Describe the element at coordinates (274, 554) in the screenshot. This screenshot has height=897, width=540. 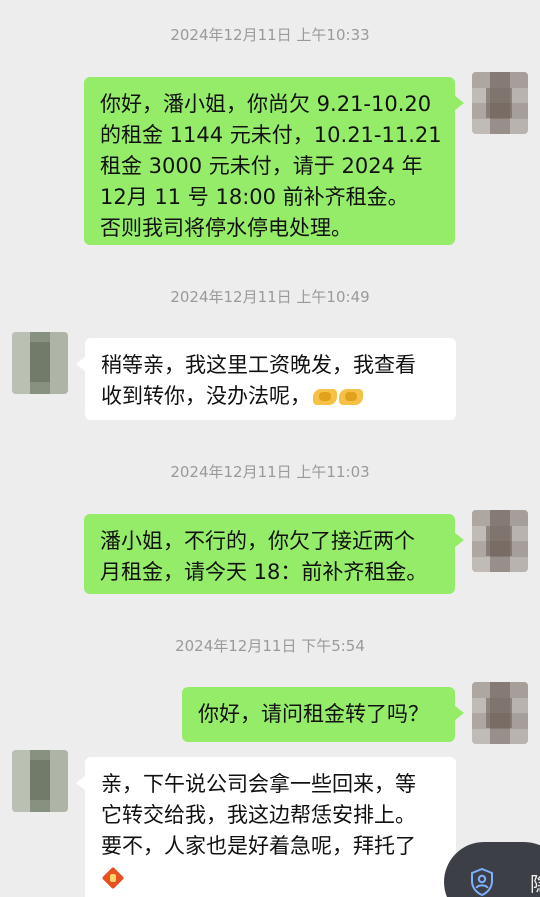
I see `message-bubble-outgoing: 潘小姐，不行的，你欠了接近两个 月租金，请今天 18：前补齐租金。` at that location.